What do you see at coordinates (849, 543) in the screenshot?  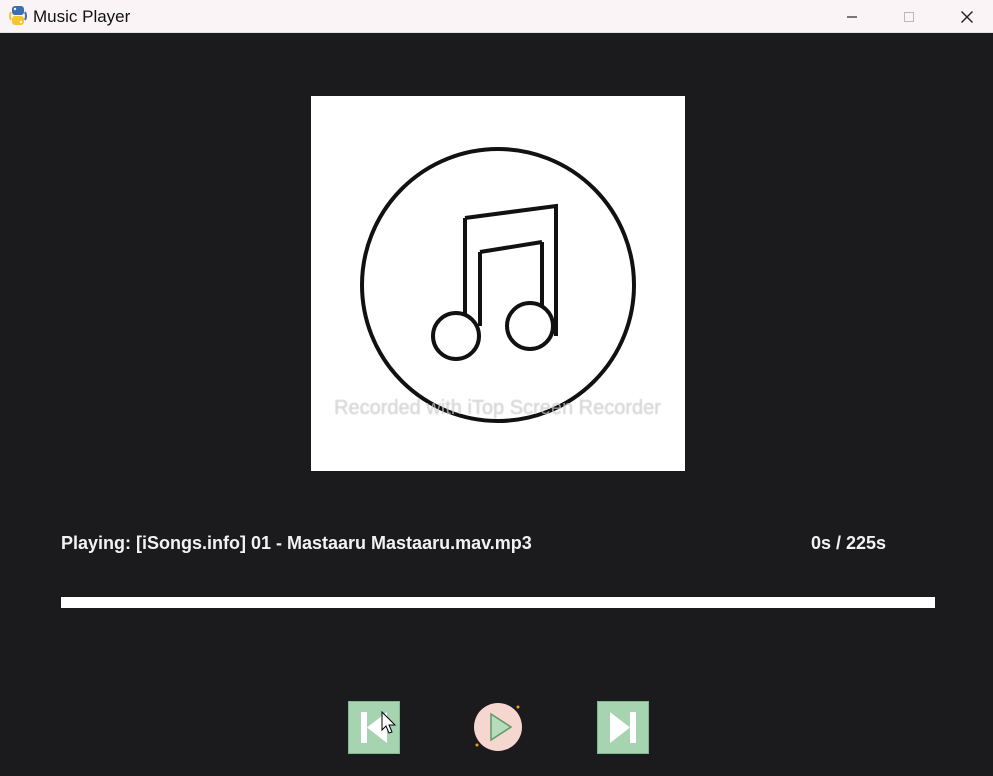 I see `time-display: 0s / 225s` at bounding box center [849, 543].